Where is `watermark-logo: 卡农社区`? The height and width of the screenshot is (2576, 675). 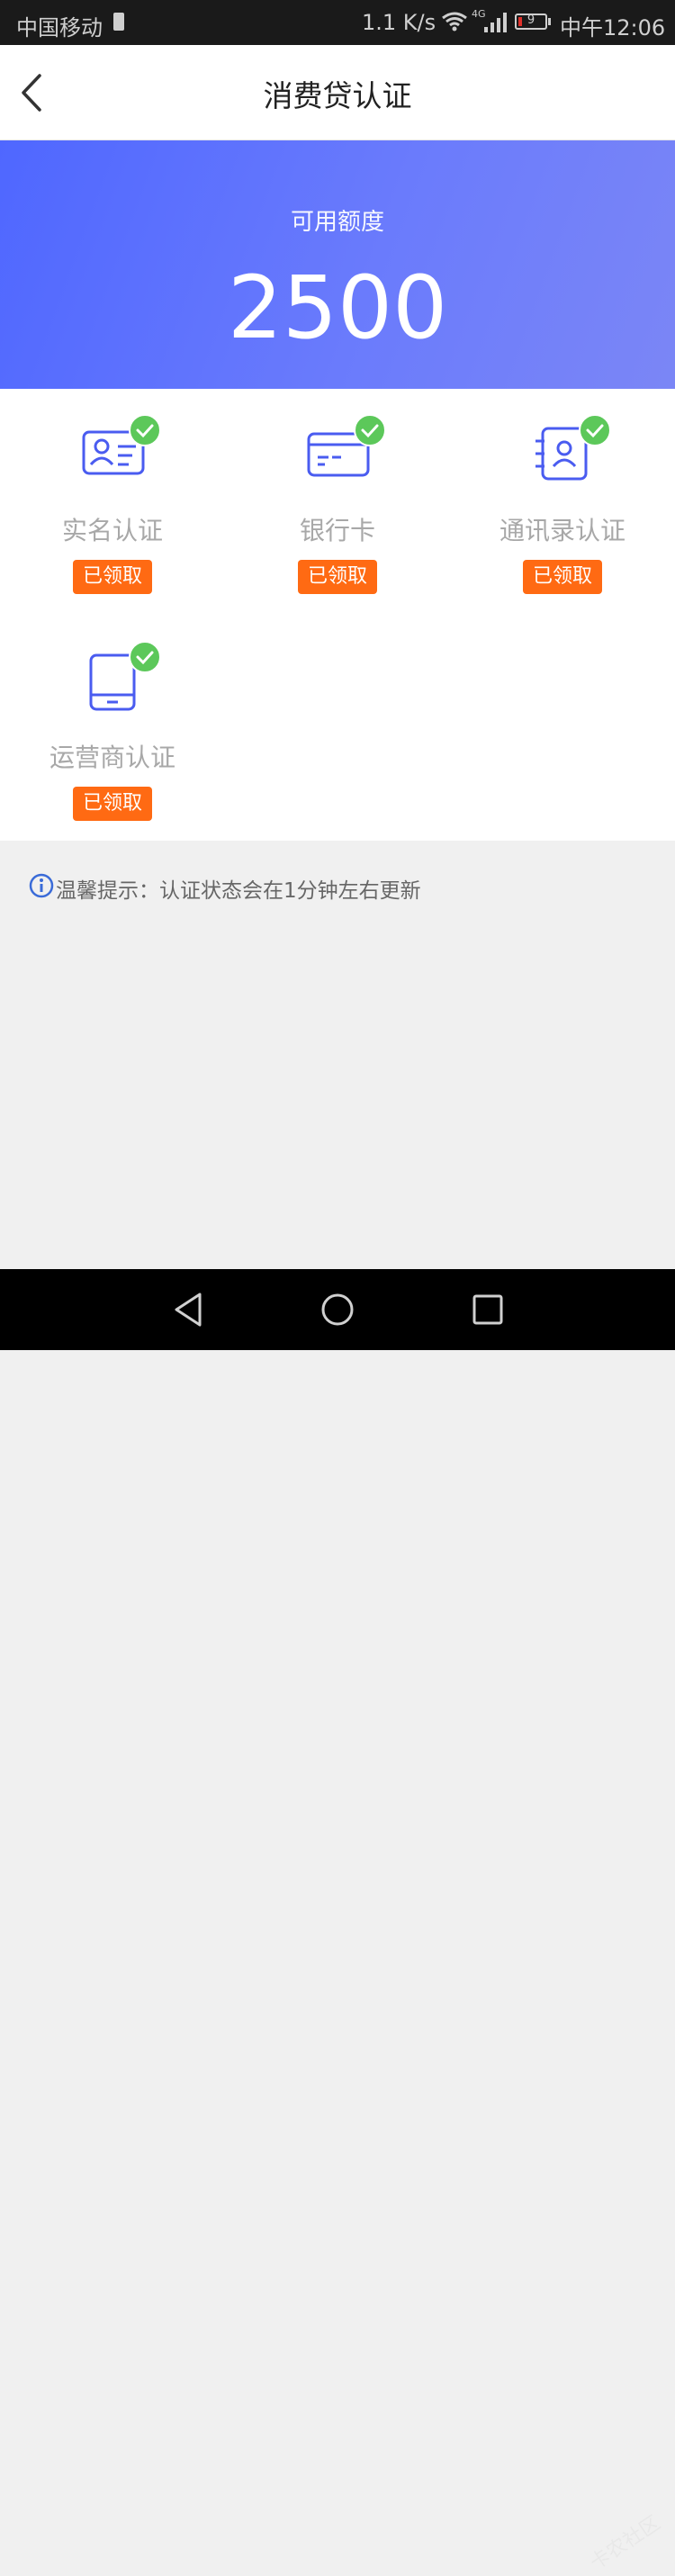 watermark-logo: 卡农社区 is located at coordinates (625, 2543).